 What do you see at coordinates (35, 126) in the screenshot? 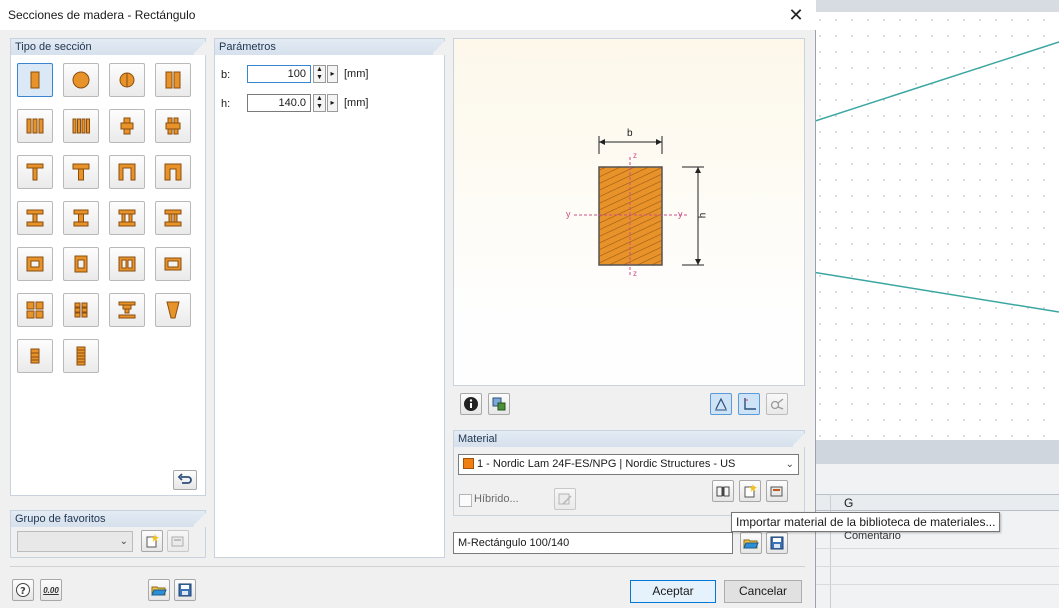
I see `section-type-button-triple-rectangle` at bounding box center [35, 126].